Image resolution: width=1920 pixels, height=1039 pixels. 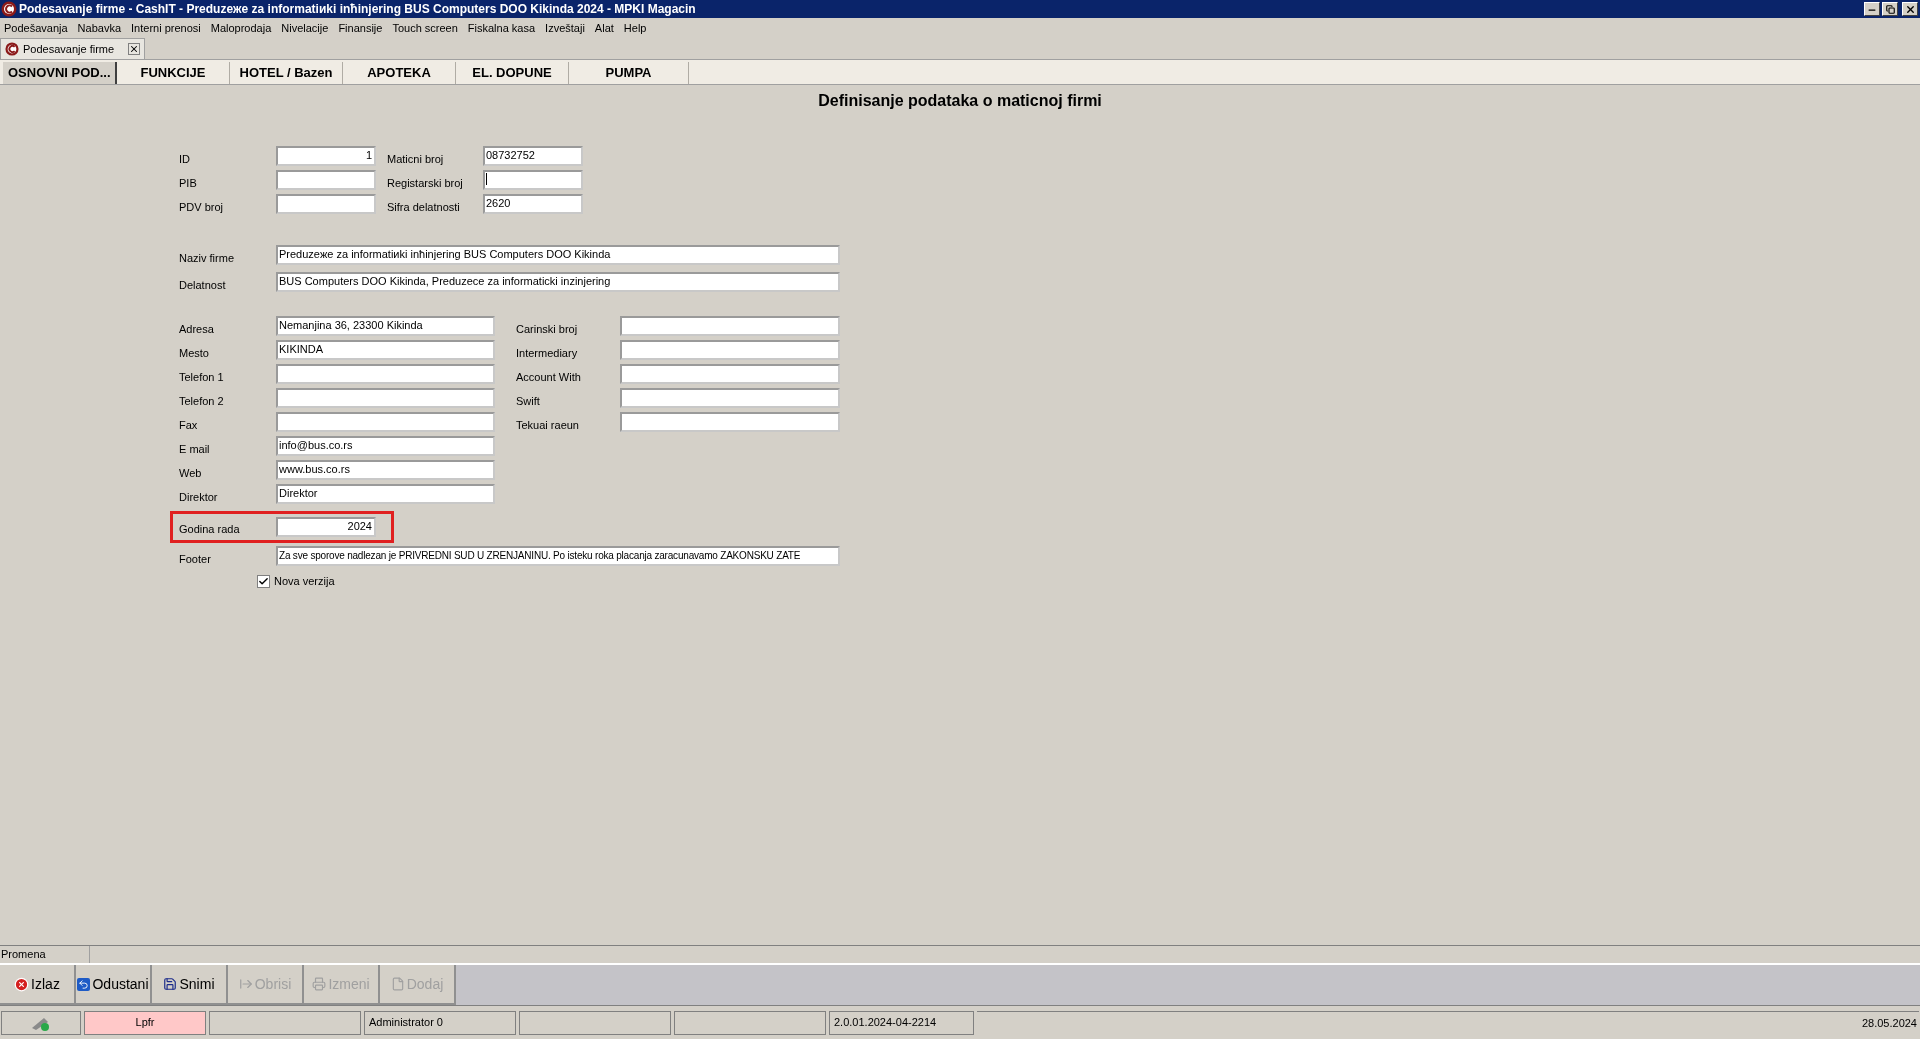 I want to click on toolbar-button: Snimi, so click(x=190, y=985).